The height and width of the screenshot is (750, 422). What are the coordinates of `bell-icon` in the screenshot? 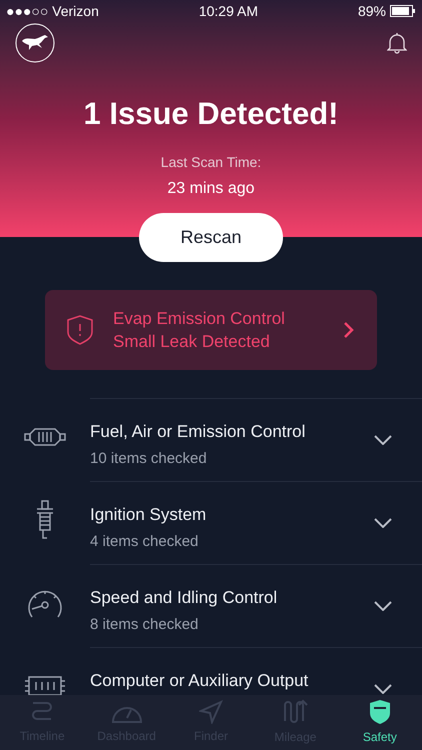 It's located at (397, 43).